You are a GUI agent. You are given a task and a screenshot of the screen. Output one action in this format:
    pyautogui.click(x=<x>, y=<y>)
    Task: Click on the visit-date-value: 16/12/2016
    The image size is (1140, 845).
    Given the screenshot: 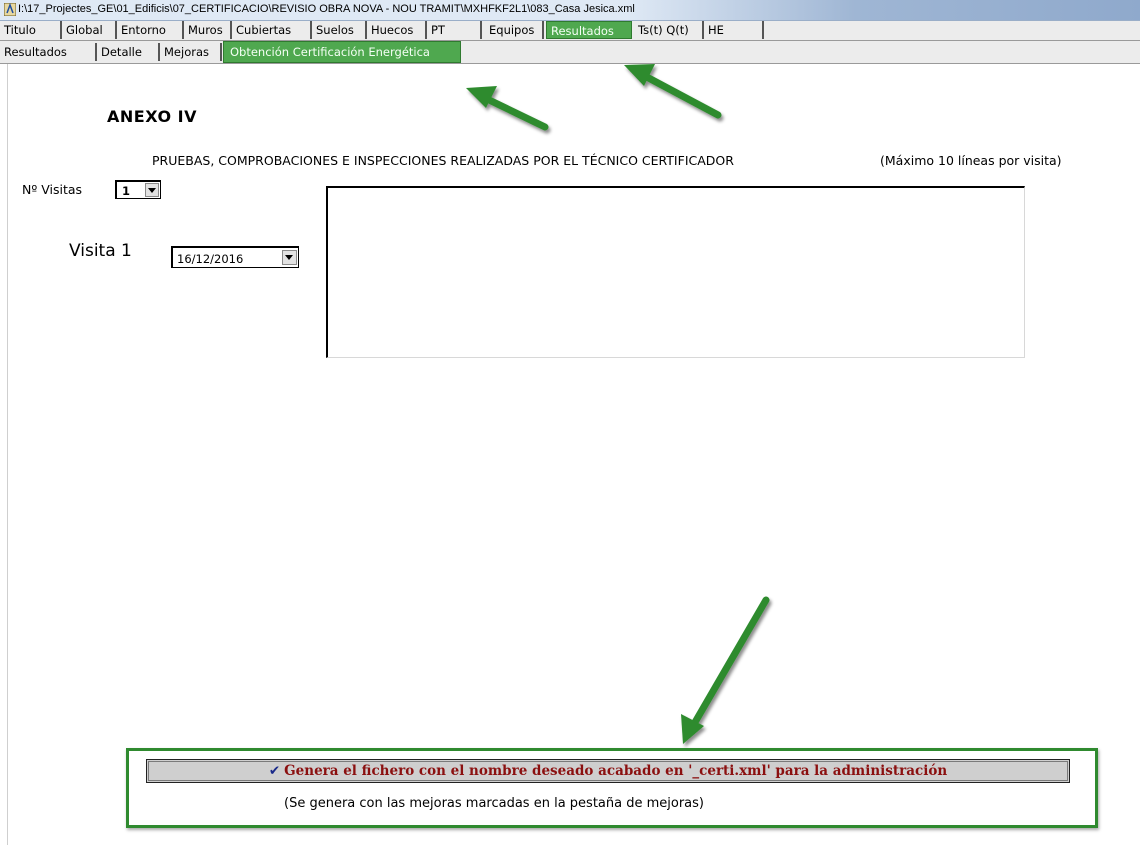 What is the action you would take?
    pyautogui.click(x=210, y=259)
    